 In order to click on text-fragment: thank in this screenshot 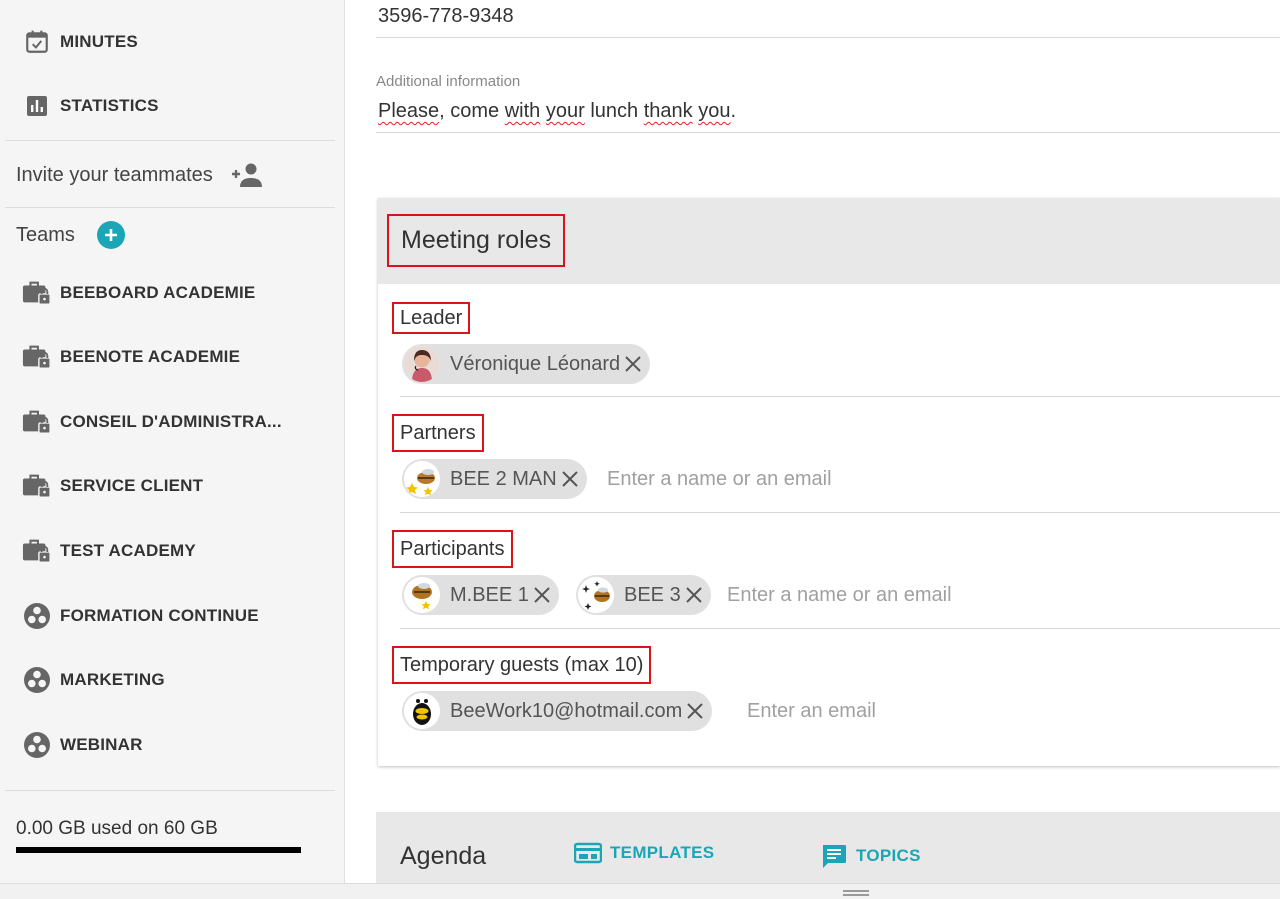, I will do `click(668, 111)`.